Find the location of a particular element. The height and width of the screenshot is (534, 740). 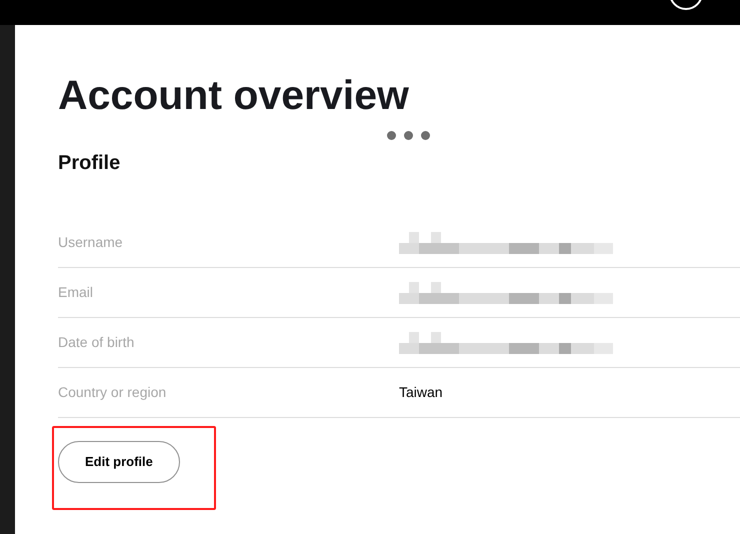

field-label: Country or region is located at coordinates (113, 392).